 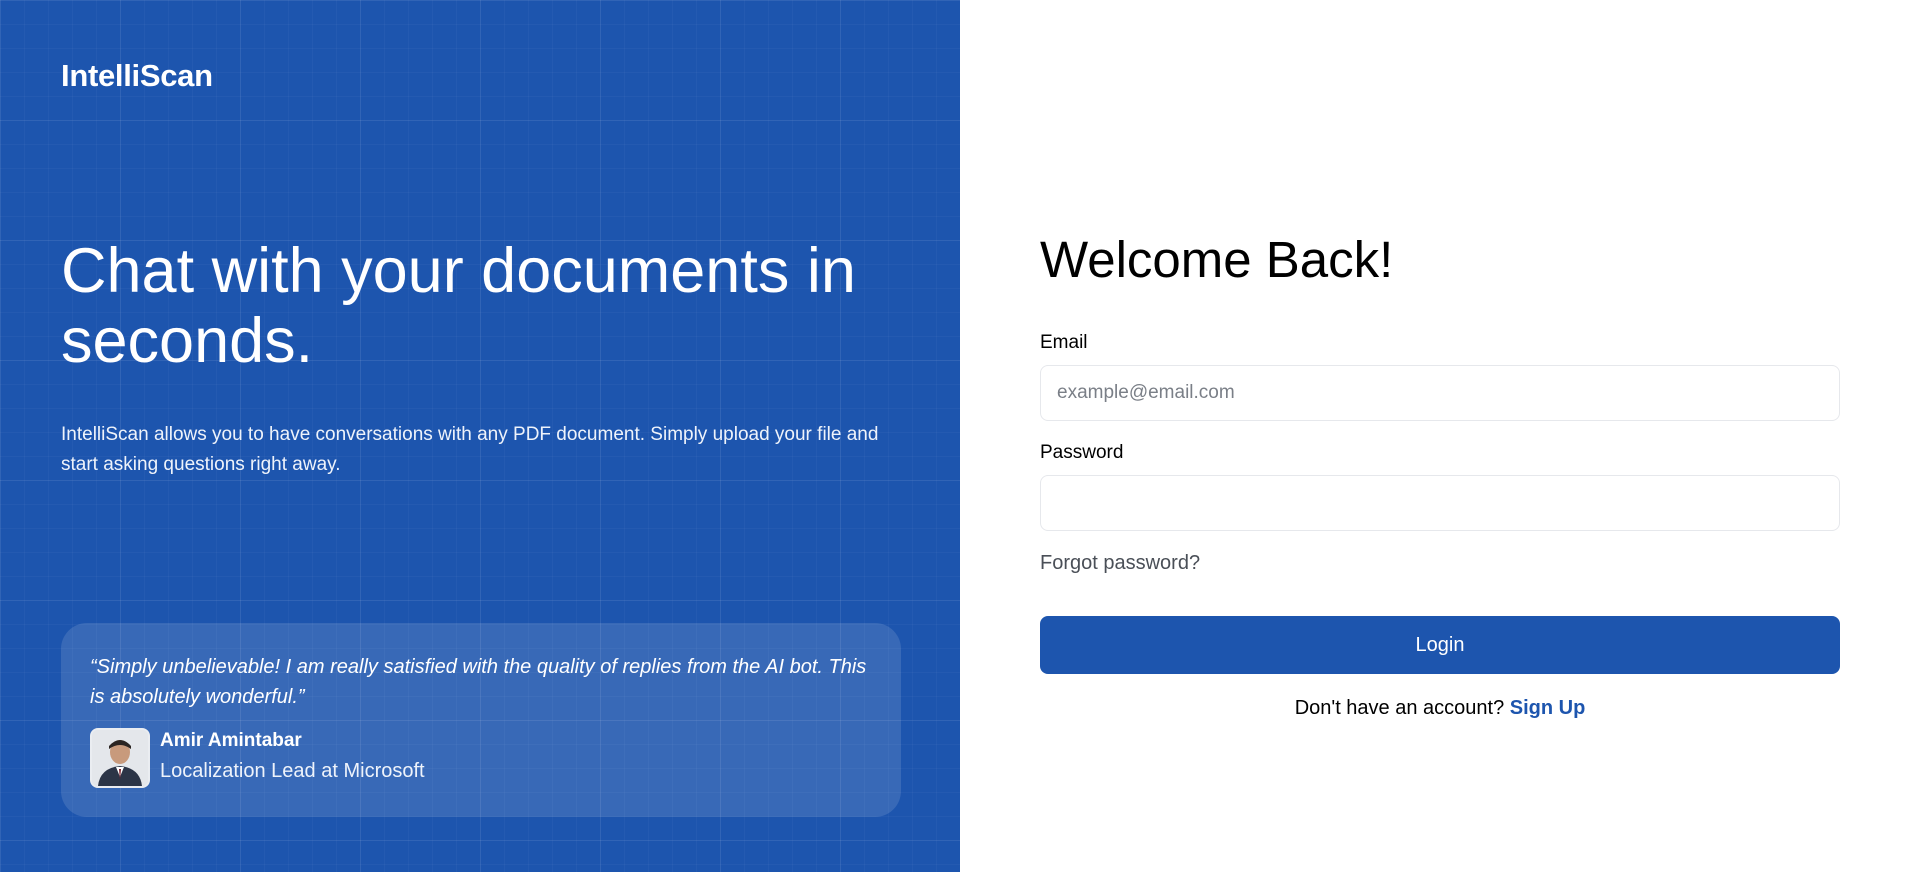 I want to click on signup-link: Sign Up, so click(x=1548, y=708).